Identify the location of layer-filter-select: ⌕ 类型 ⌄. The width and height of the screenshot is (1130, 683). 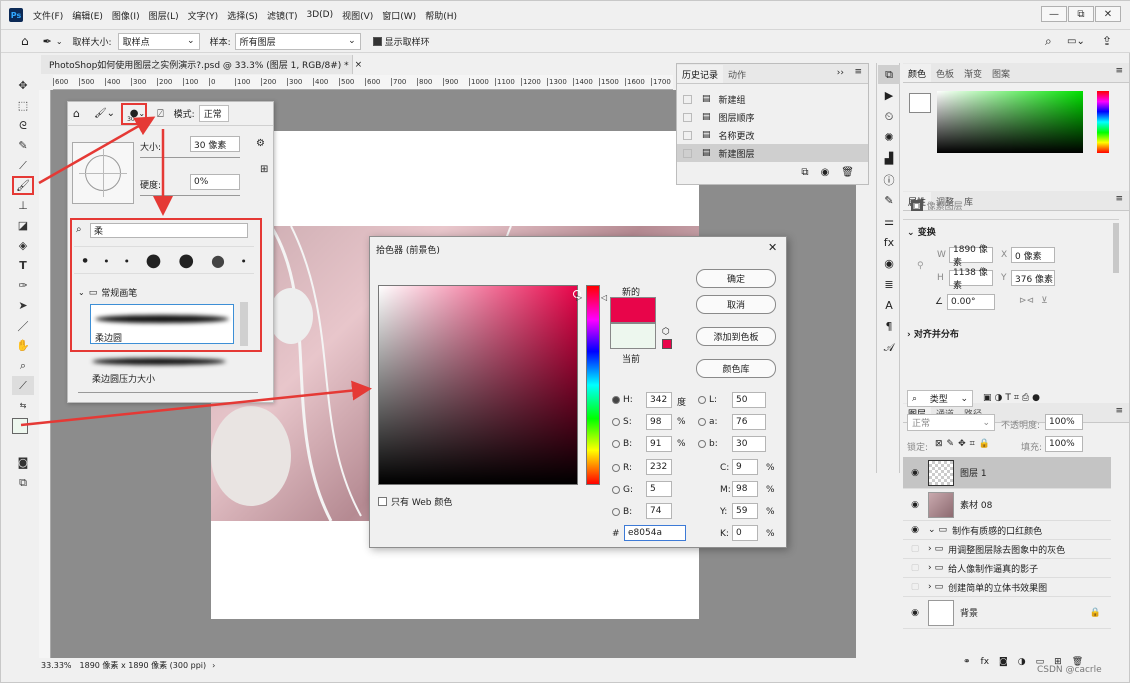
(940, 398).